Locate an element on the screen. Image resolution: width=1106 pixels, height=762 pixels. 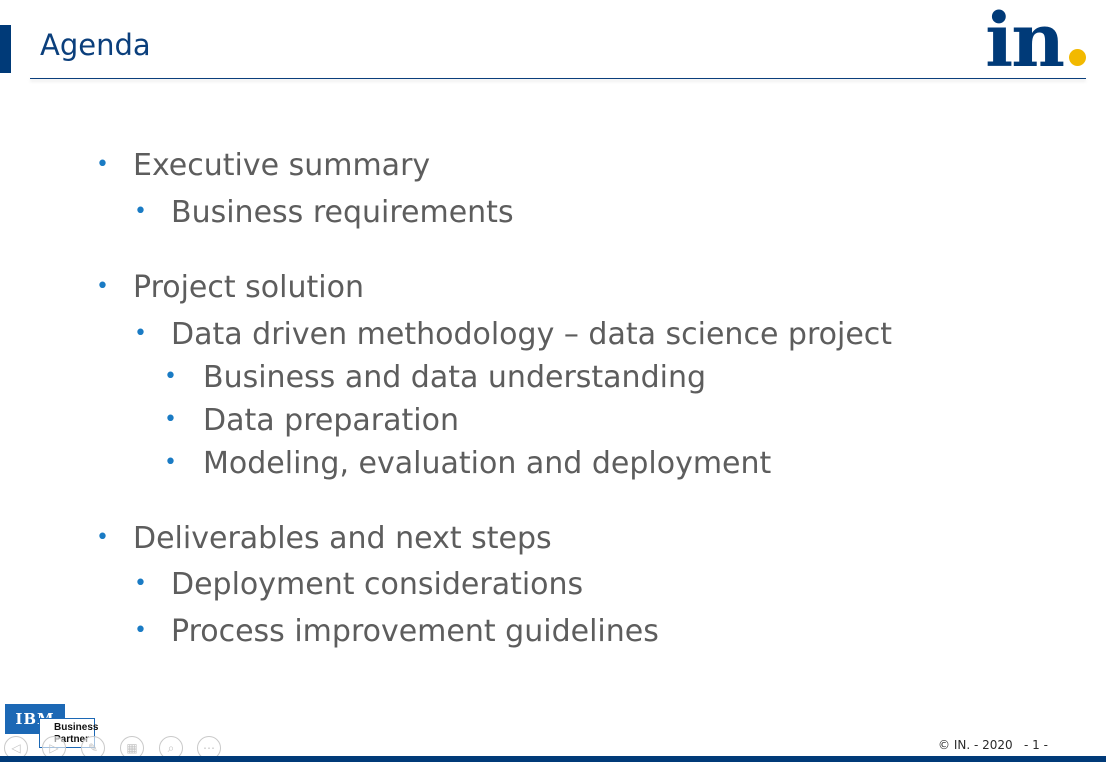
footer-copyright: © IN. - 2020 is located at coordinates (975, 745).